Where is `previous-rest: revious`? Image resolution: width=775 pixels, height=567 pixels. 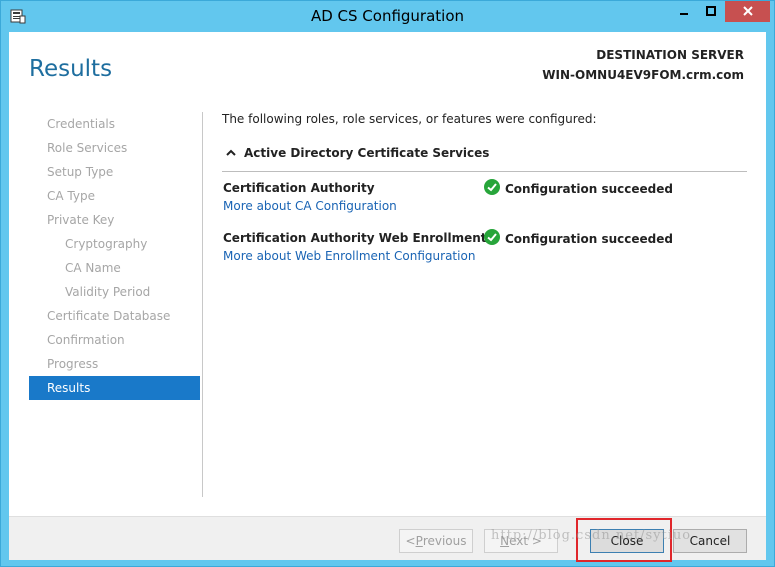
previous-rest: revious is located at coordinates (444, 541).